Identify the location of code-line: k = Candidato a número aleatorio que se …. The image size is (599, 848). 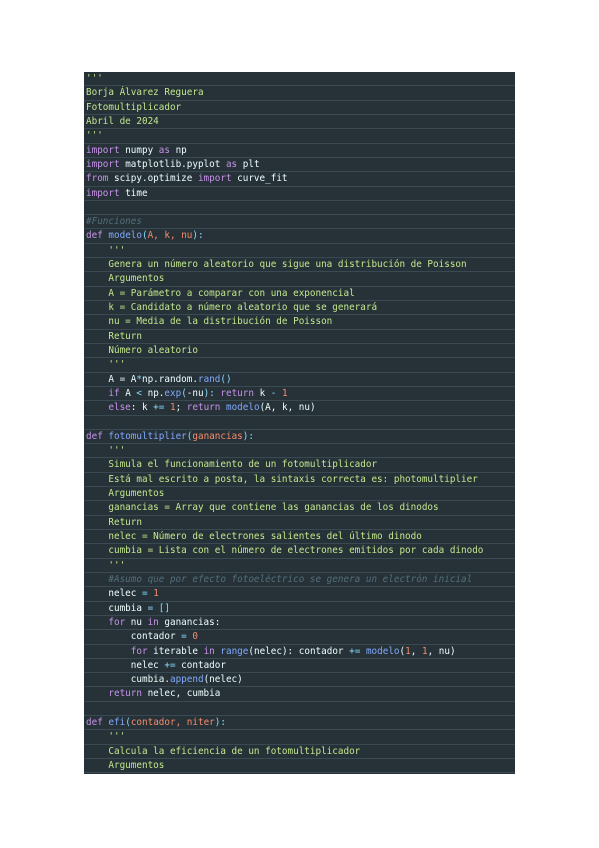
(299, 308).